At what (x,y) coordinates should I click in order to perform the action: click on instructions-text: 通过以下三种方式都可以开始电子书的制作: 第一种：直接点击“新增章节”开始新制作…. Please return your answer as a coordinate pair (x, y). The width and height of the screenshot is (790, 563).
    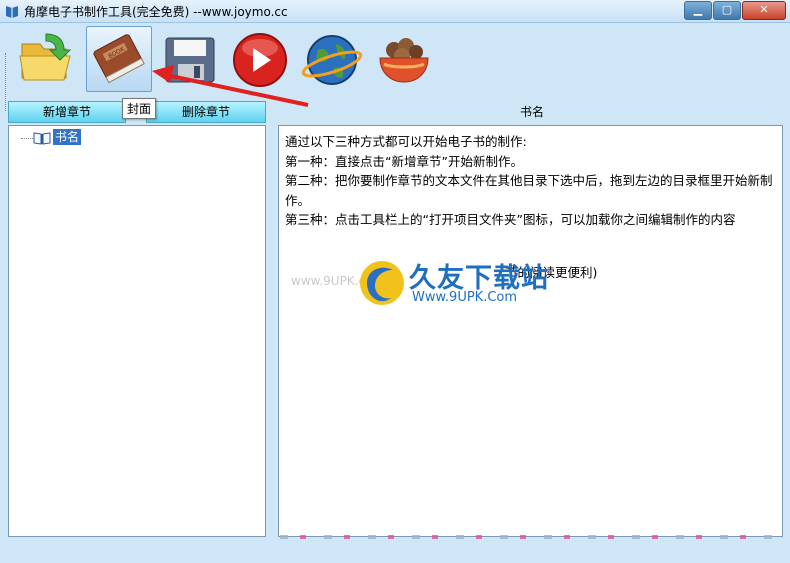
    Looking at the image, I should click on (531, 181).